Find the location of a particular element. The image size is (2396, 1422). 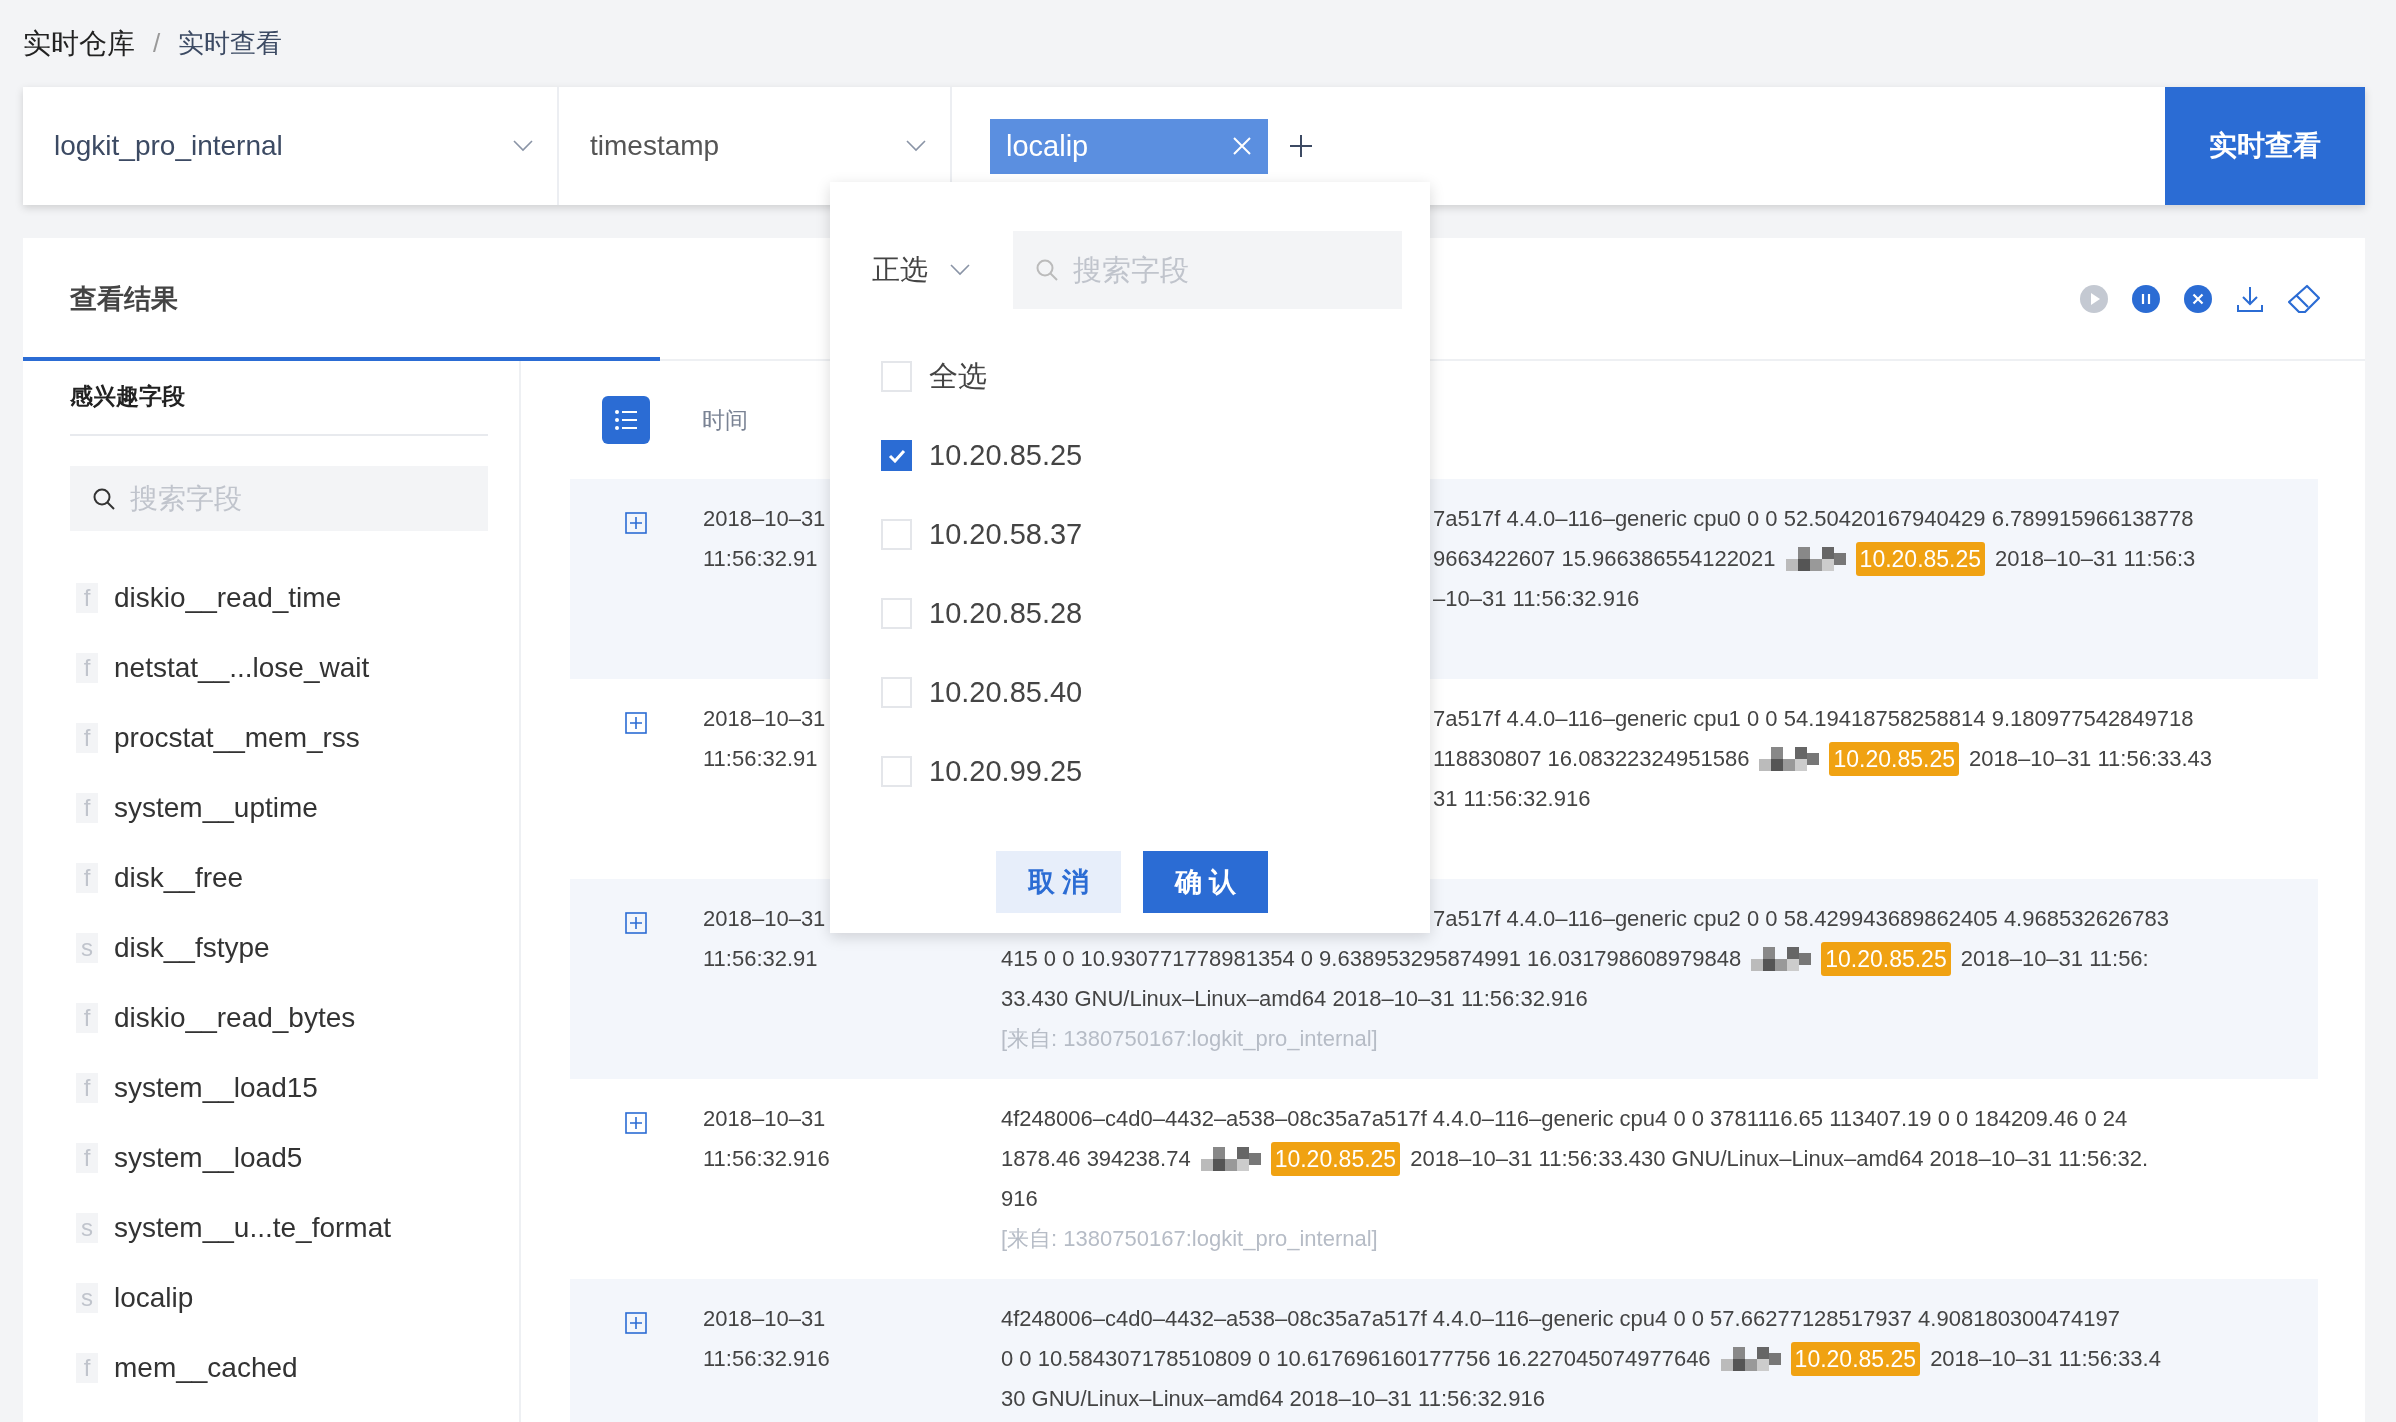

field-name: localip is located at coordinates (154, 1298).